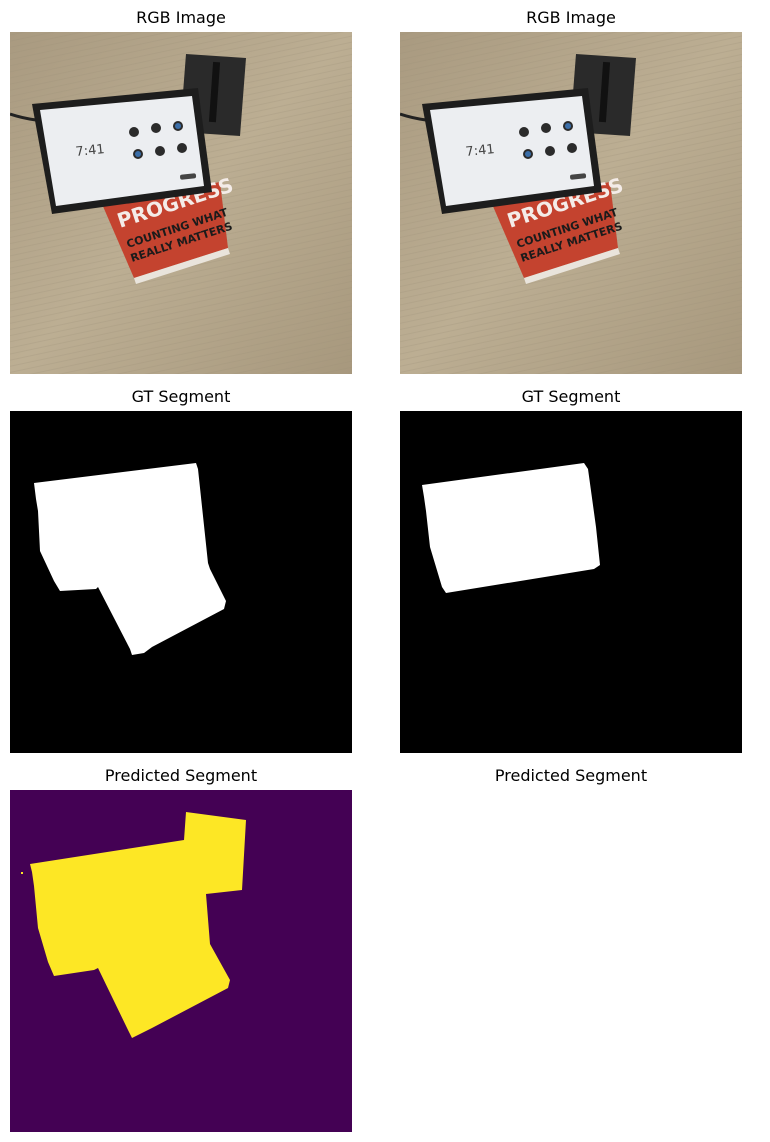  What do you see at coordinates (571, 961) in the screenshot?
I see `empty-panel` at bounding box center [571, 961].